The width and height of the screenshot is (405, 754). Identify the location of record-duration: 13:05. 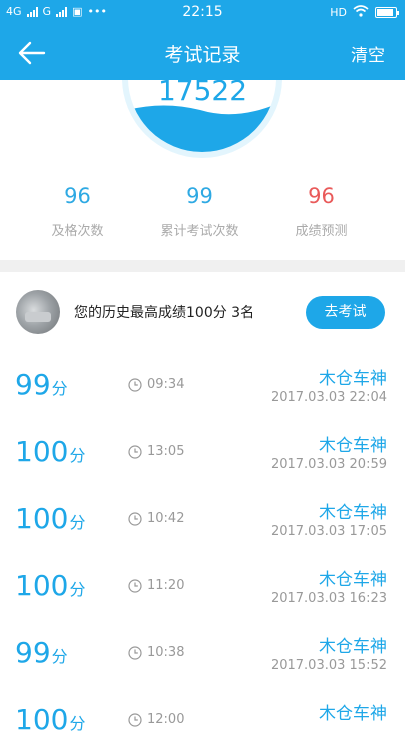
(156, 451).